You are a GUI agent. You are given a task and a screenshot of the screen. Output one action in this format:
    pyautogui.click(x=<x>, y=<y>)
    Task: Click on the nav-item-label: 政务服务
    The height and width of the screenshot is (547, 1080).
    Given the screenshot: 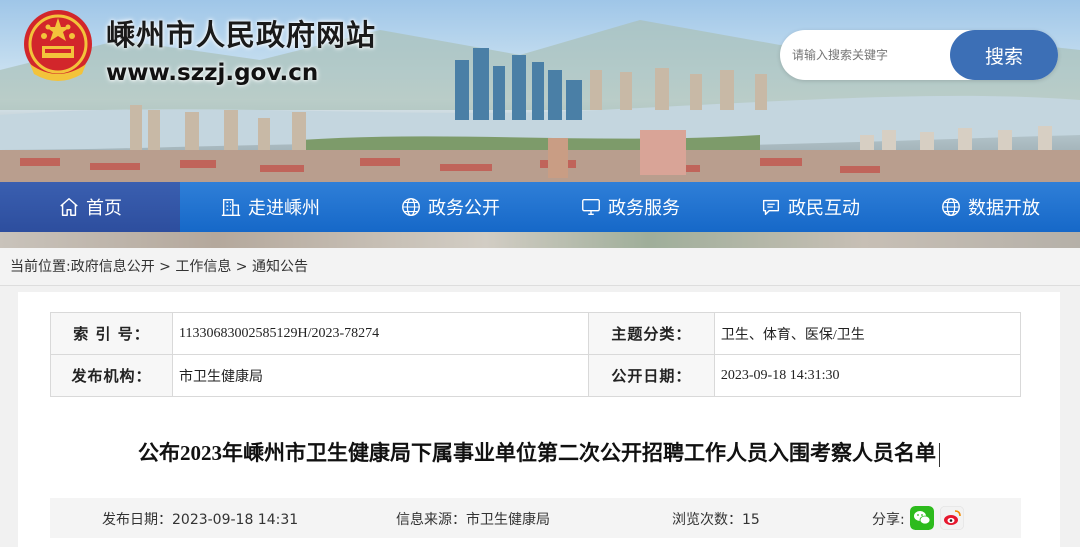 What is the action you would take?
    pyautogui.click(x=644, y=208)
    